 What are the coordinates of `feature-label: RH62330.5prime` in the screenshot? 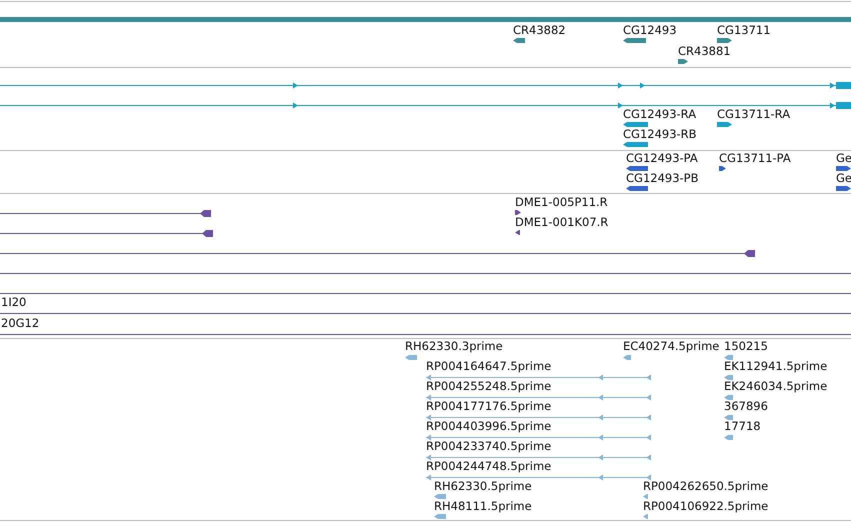 It's located at (483, 486).